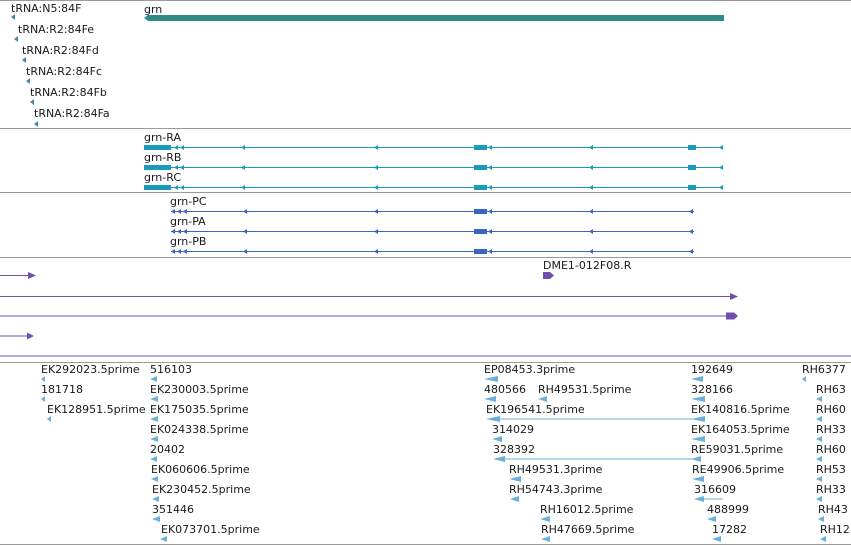 Image resolution: width=851 pixels, height=545 pixels. Describe the element at coordinates (824, 372) in the screenshot. I see `est-feature: RH6377` at that location.